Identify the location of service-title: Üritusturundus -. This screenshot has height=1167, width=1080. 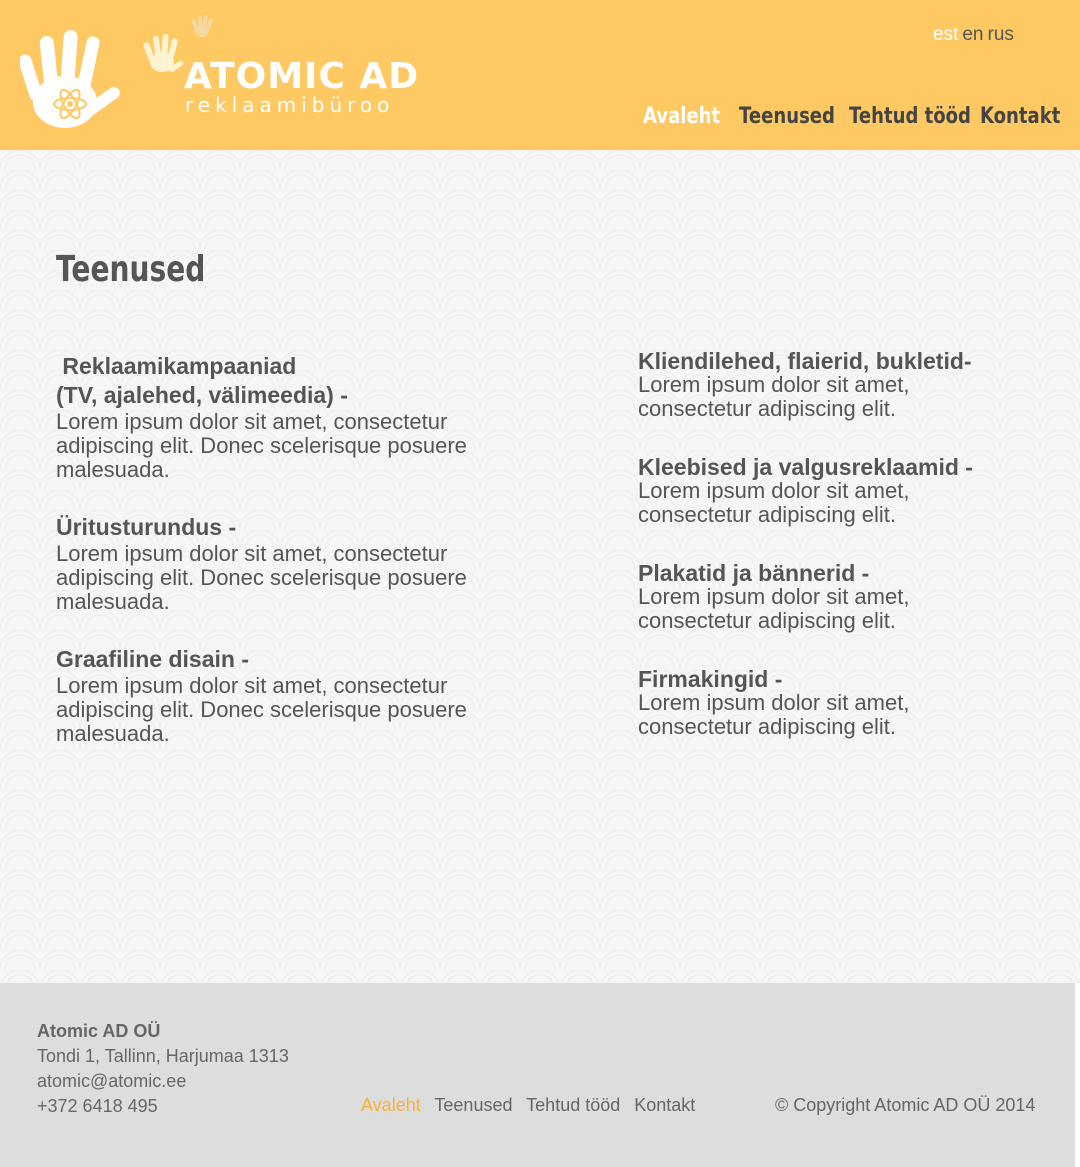
(146, 527).